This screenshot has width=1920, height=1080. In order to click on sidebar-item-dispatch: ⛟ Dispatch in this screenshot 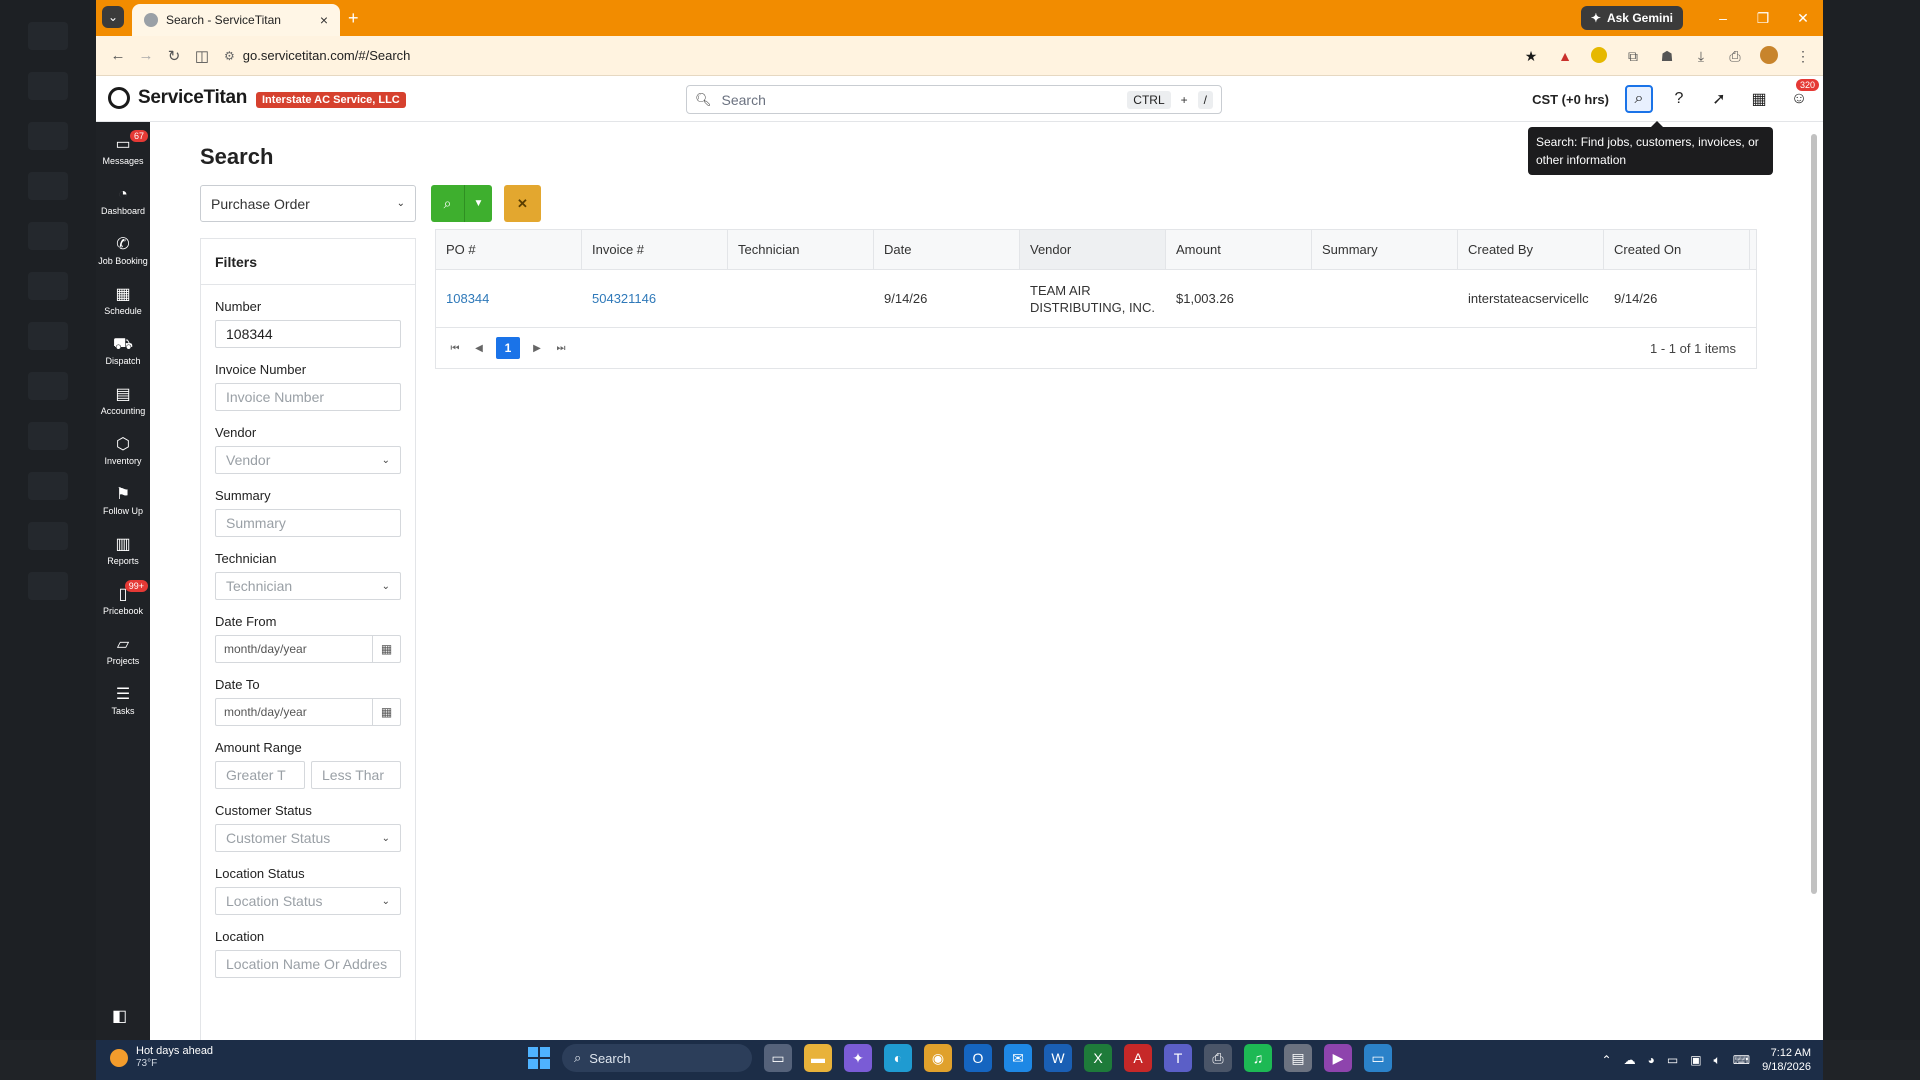, I will do `click(123, 351)`.